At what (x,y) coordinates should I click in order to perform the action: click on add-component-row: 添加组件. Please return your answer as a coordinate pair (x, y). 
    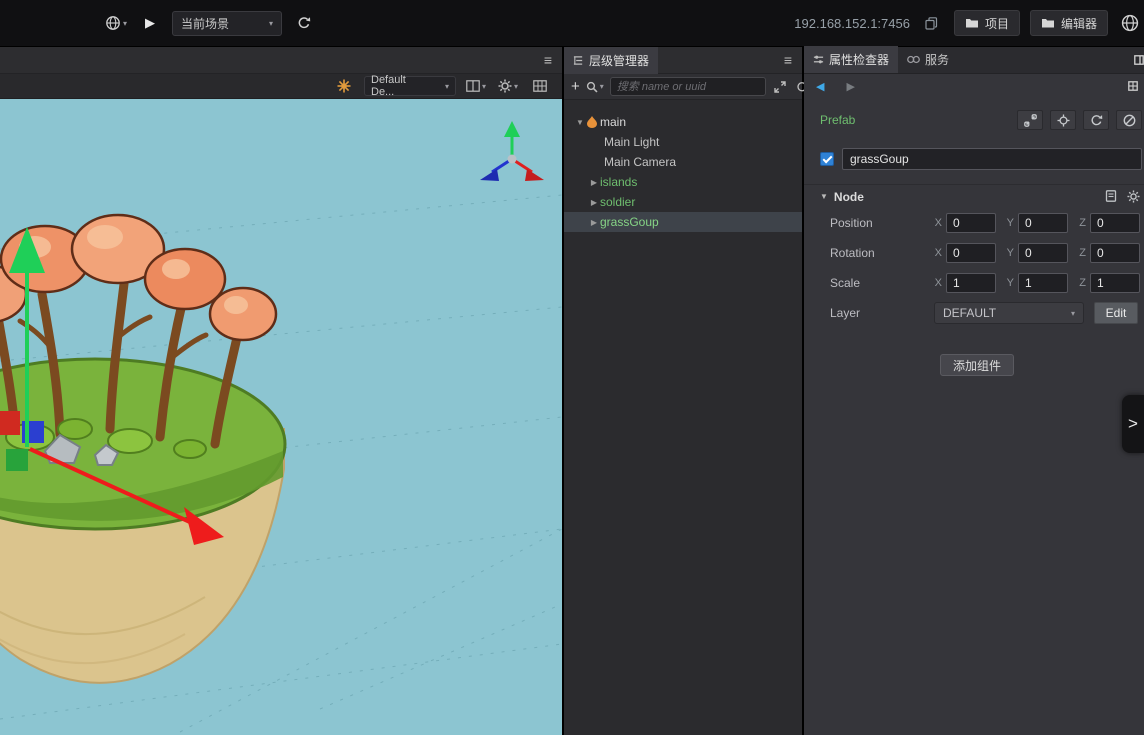
    Looking at the image, I should click on (974, 365).